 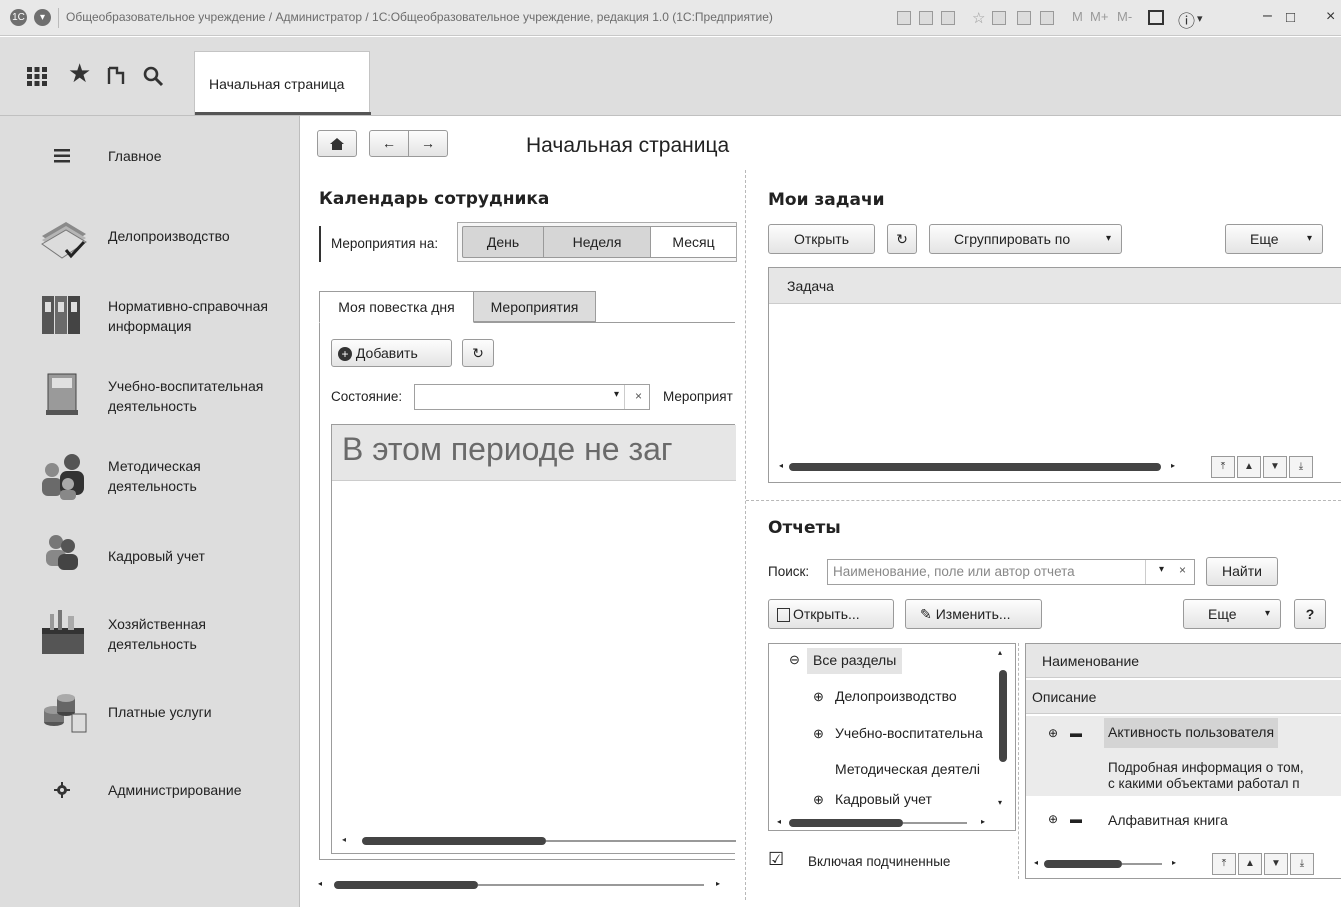 I want to click on table-row: ⊕ ▬ Алфавитная книга, so click(x=1183, y=821).